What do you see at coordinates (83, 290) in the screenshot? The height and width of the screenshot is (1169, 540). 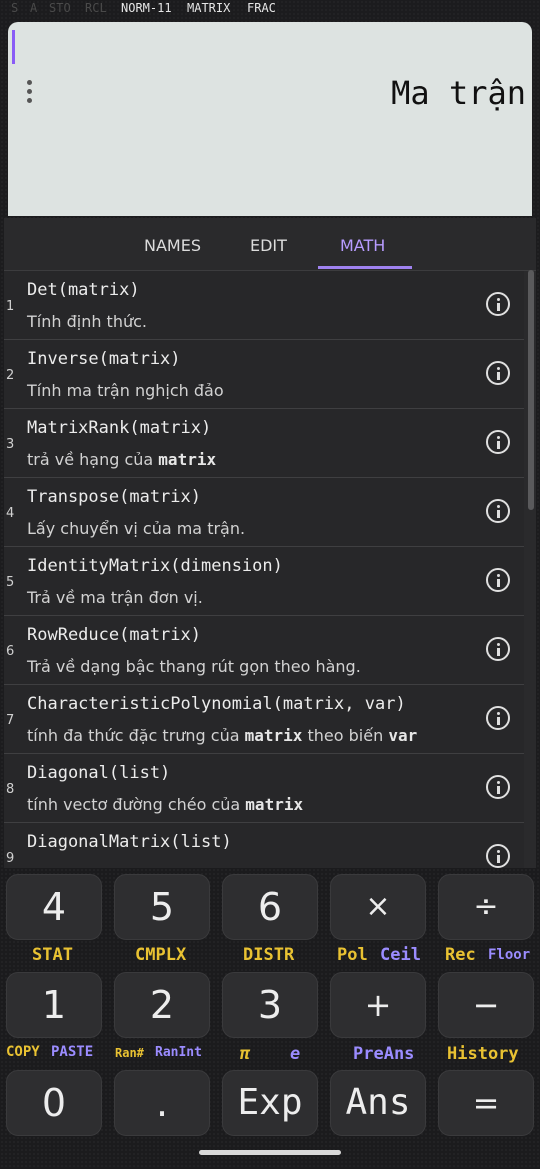 I see `function-signature: Det(matrix)` at bounding box center [83, 290].